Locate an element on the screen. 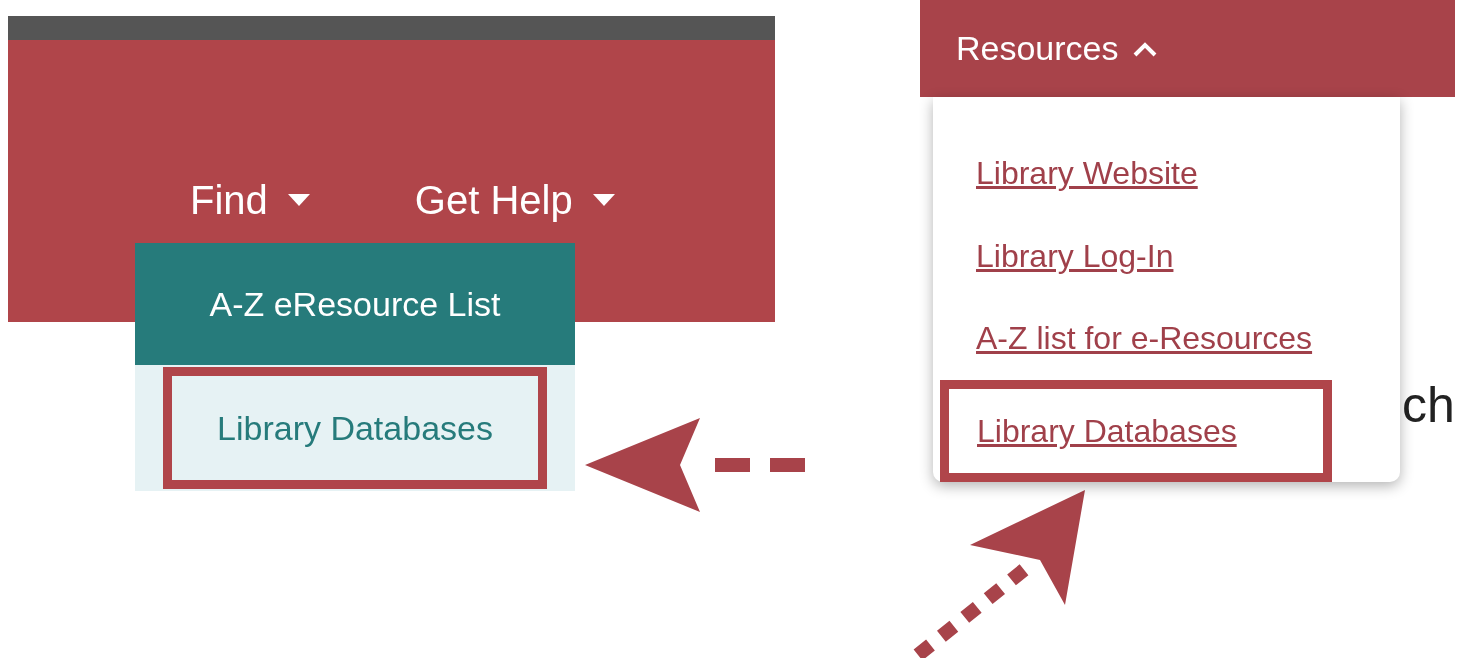 The height and width of the screenshot is (658, 1460). resources-menu-button: Resources is located at coordinates (1187, 48).